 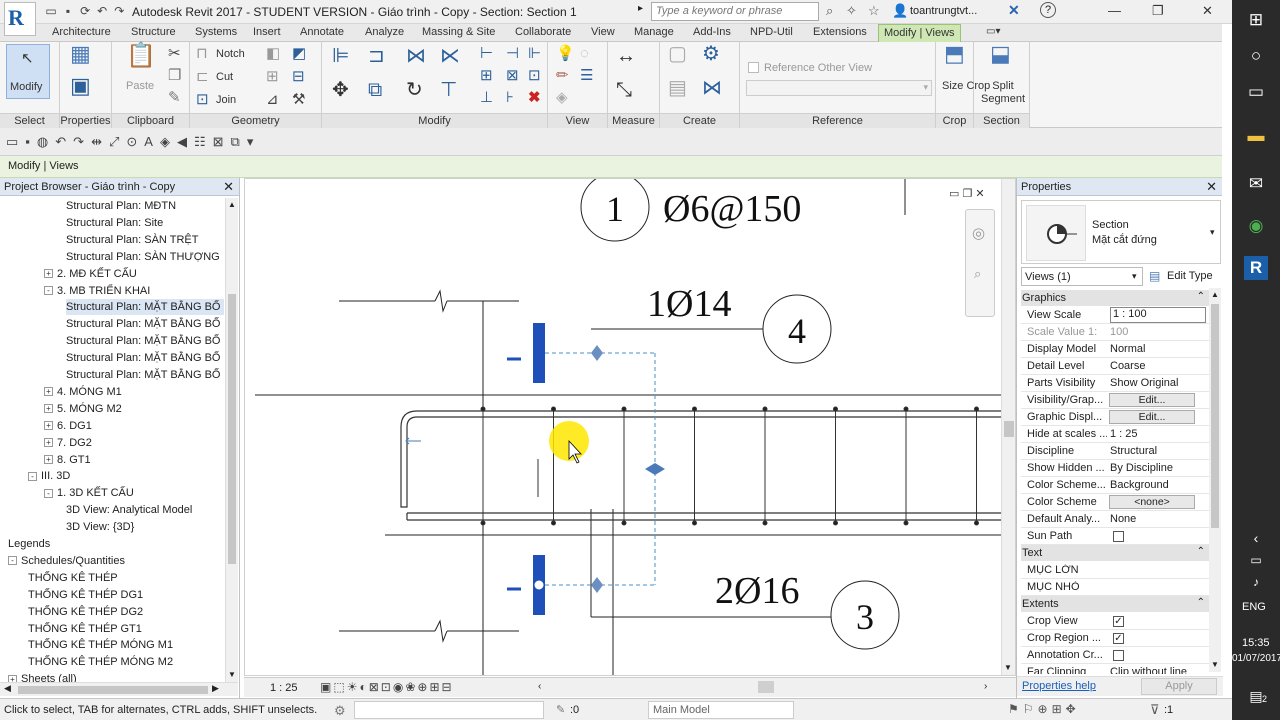 I want to click on property-row: Scale Value 1: 100, so click(x=1116, y=332).